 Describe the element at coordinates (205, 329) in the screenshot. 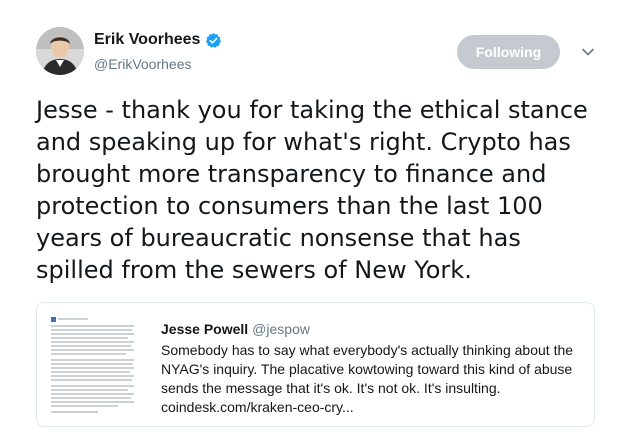

I see `quoted-author-name: Jesse Powell` at that location.